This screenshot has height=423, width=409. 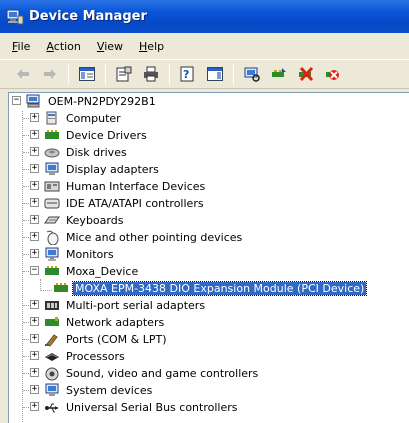 I want to click on properties-icon, so click(x=124, y=74).